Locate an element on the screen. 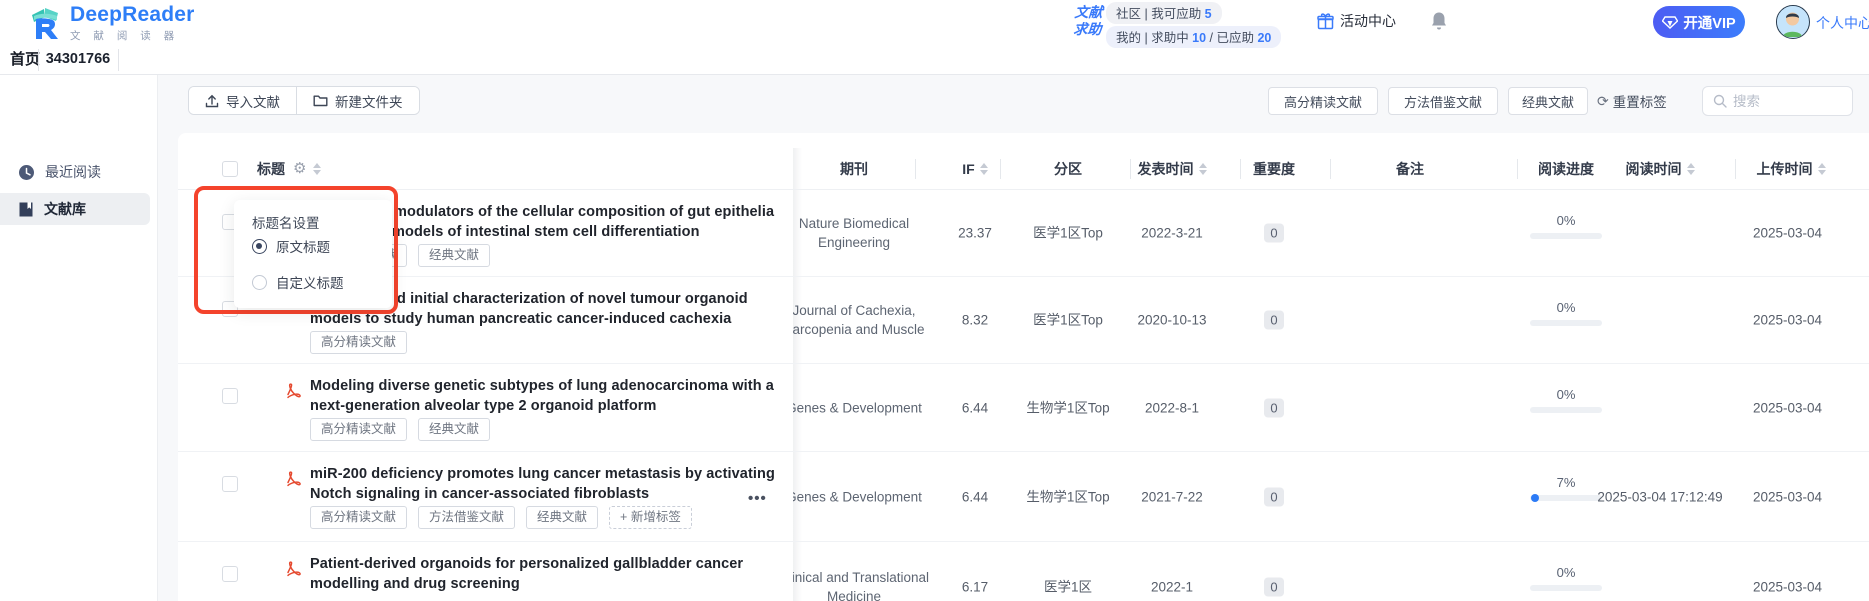 This screenshot has width=1869, height=601. community-help-pill: 社区 | 我可应助 5 is located at coordinates (1164, 13).